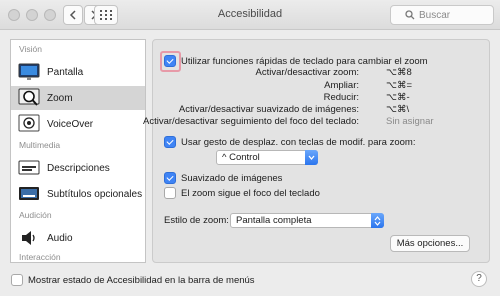 The image size is (500, 296). What do you see at coordinates (29, 72) in the screenshot?
I see `display-icon` at bounding box center [29, 72].